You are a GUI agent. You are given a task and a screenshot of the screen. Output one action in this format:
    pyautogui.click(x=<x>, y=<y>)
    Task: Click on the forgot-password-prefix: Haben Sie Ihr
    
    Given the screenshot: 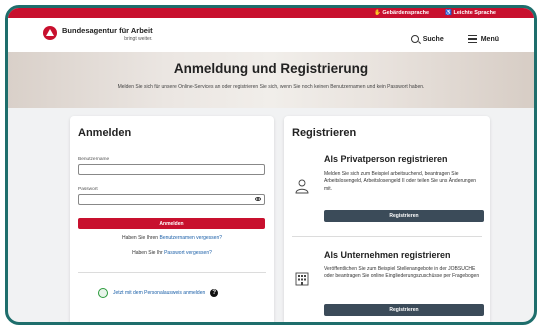 What is the action you would take?
    pyautogui.click(x=148, y=253)
    